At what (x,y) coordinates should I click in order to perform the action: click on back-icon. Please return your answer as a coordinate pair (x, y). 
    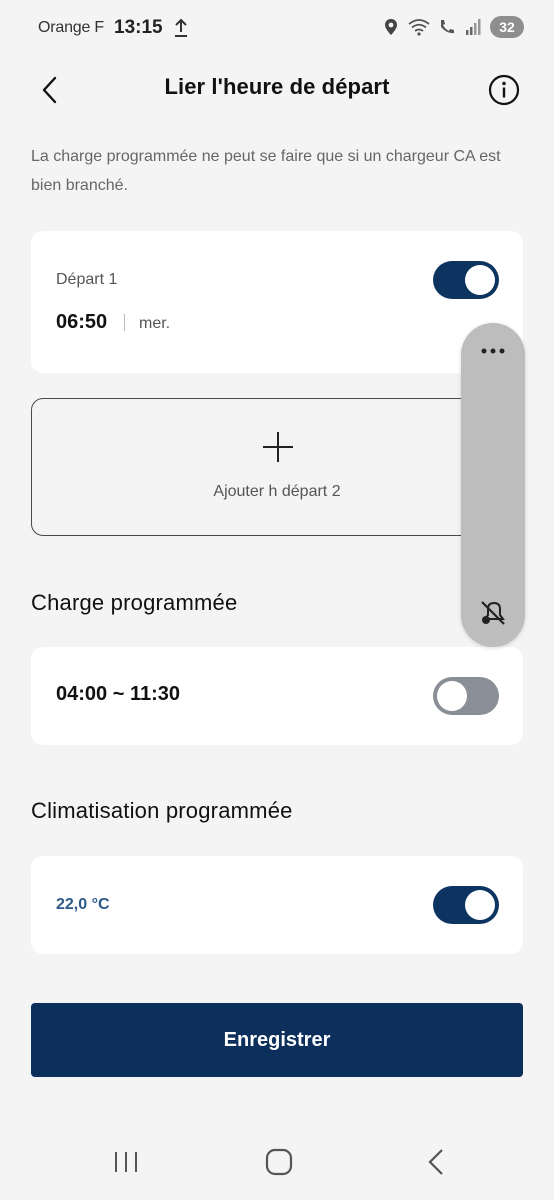
    Looking at the image, I should click on (436, 1162).